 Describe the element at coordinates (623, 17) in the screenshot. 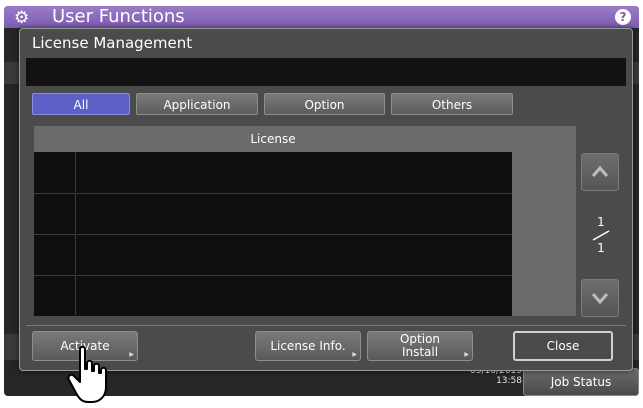

I see `help-icon: ?` at that location.